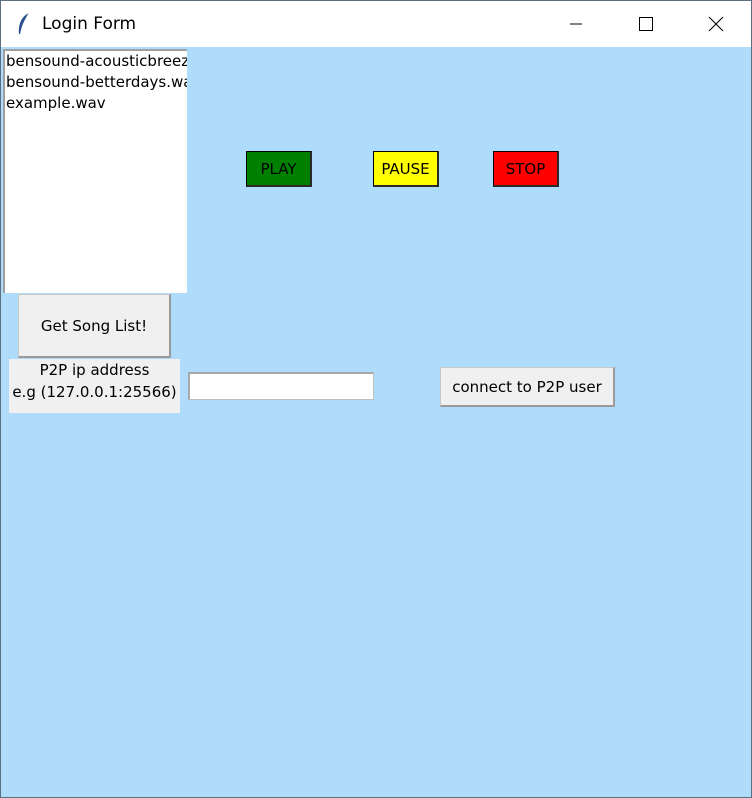  Describe the element at coordinates (279, 169) in the screenshot. I see `play-button: PLAY` at that location.